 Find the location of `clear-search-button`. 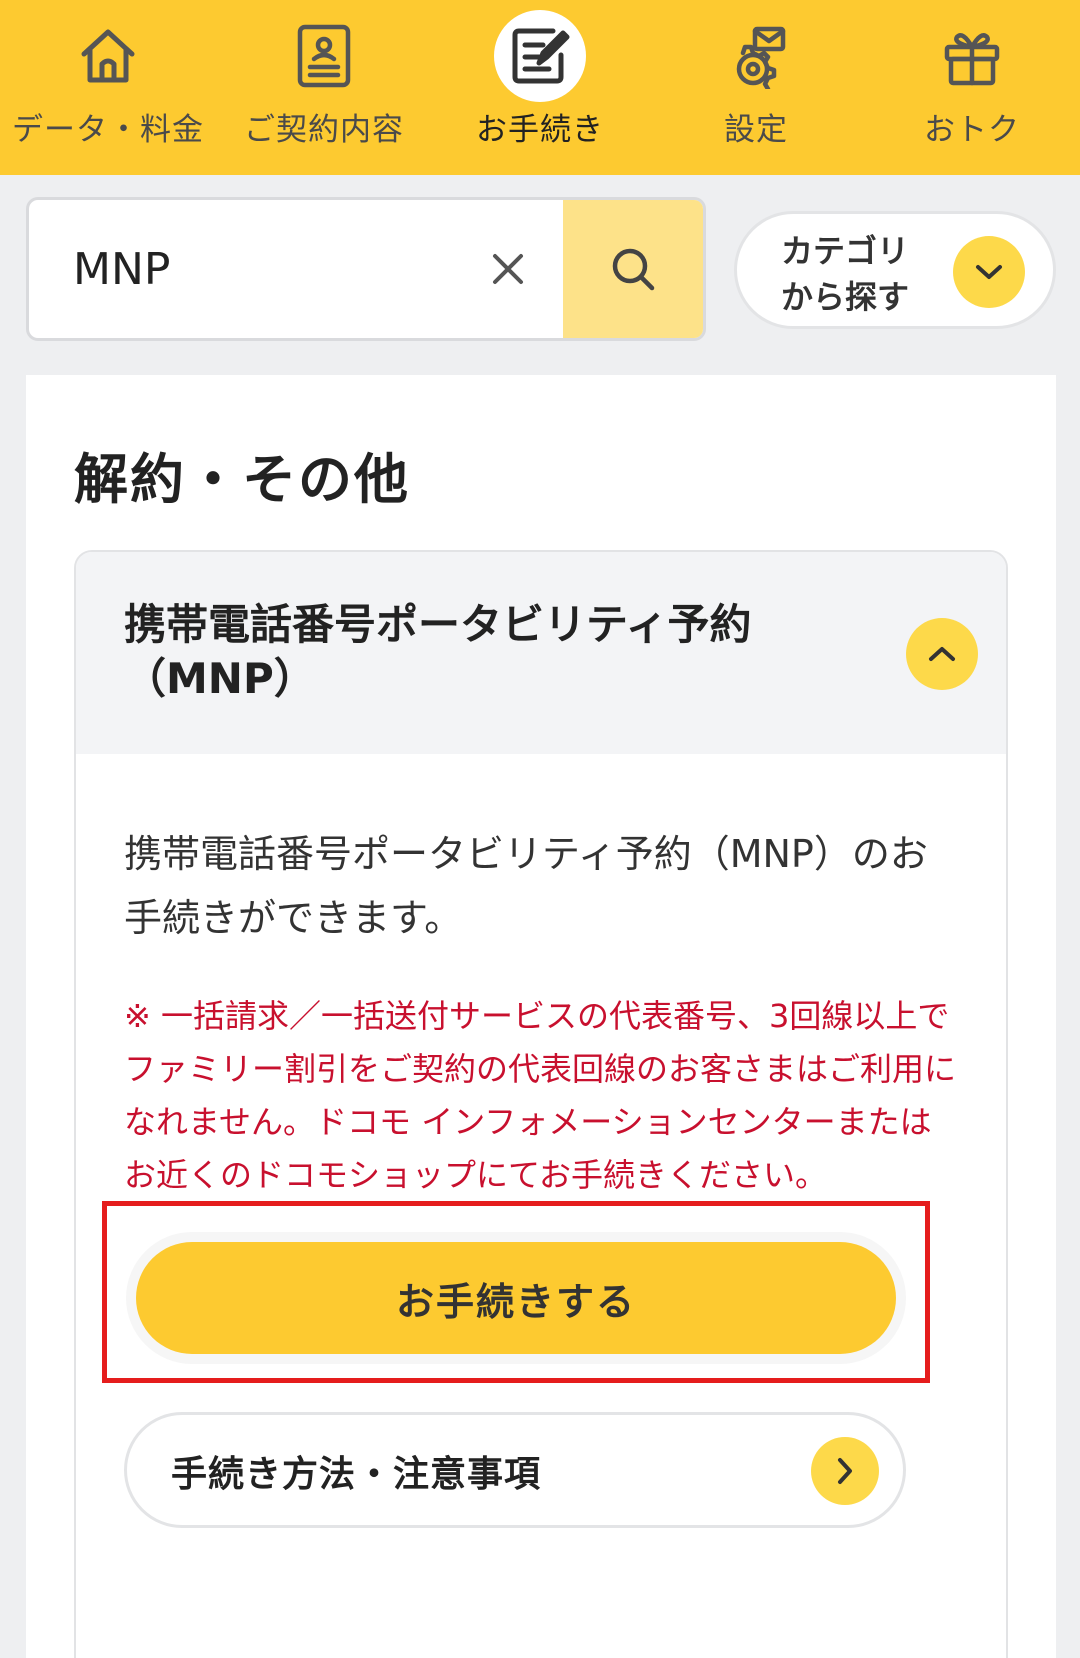

clear-search-button is located at coordinates (508, 269).